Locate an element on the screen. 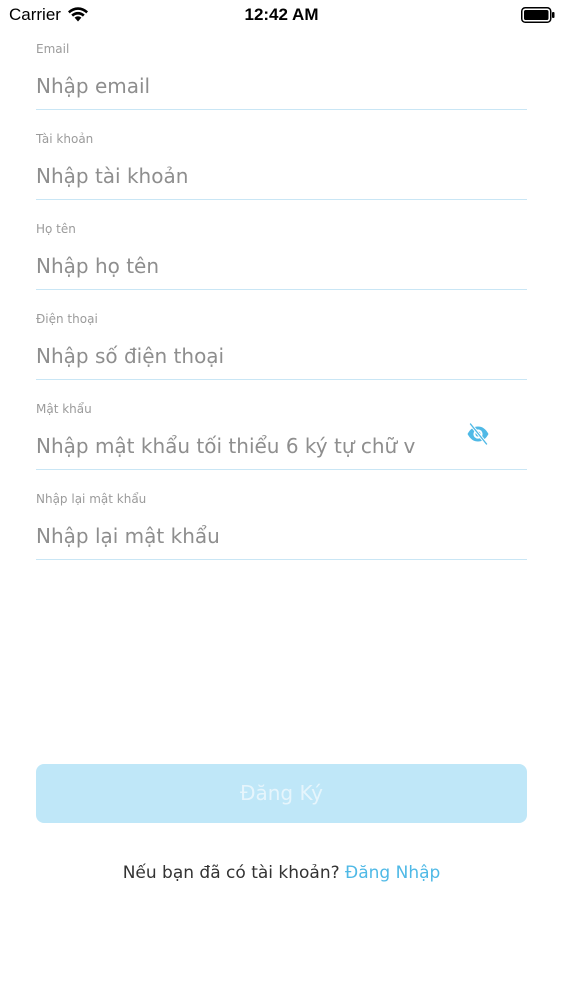  phone-label: Điện thoại is located at coordinates (67, 319).